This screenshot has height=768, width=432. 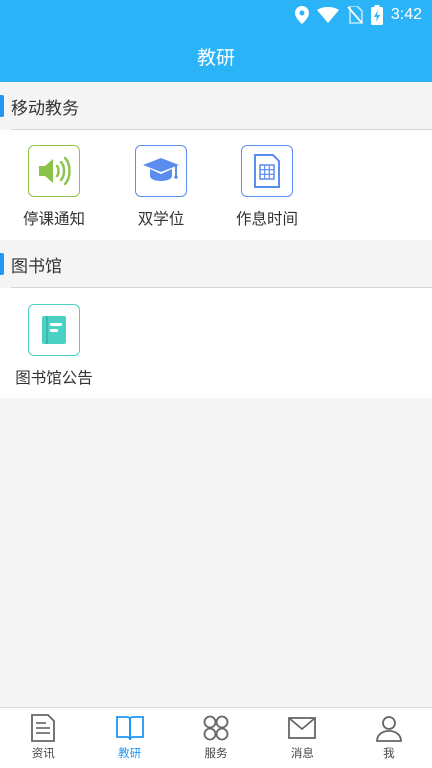 I want to click on book-icon, so click(x=54, y=330).